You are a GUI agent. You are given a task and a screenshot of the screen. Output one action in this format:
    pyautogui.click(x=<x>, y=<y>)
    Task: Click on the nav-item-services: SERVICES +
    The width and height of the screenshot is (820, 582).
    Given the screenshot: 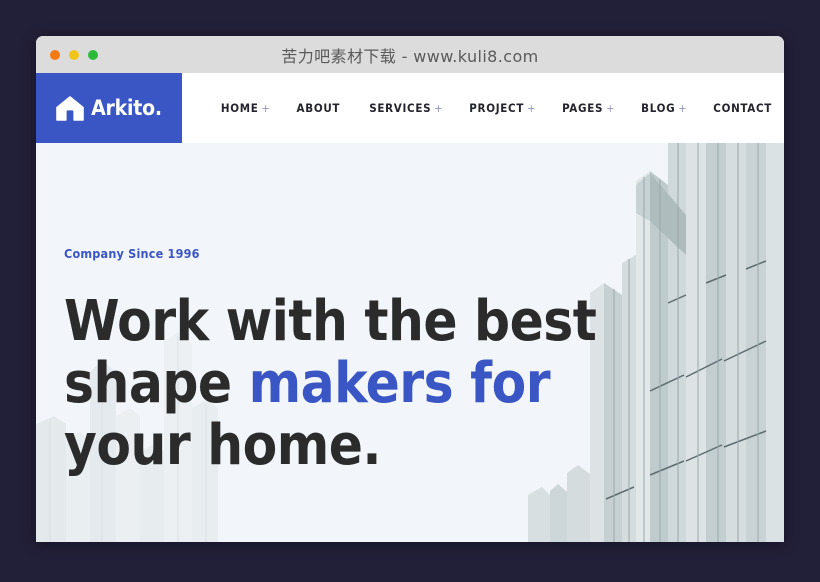 What is the action you would take?
    pyautogui.click(x=406, y=108)
    